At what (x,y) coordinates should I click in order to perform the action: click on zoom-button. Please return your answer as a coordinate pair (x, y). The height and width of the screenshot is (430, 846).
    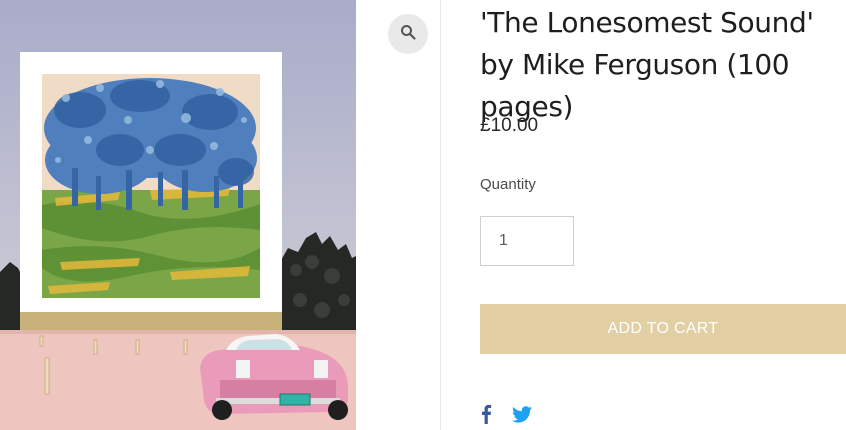
    Looking at the image, I should click on (408, 34).